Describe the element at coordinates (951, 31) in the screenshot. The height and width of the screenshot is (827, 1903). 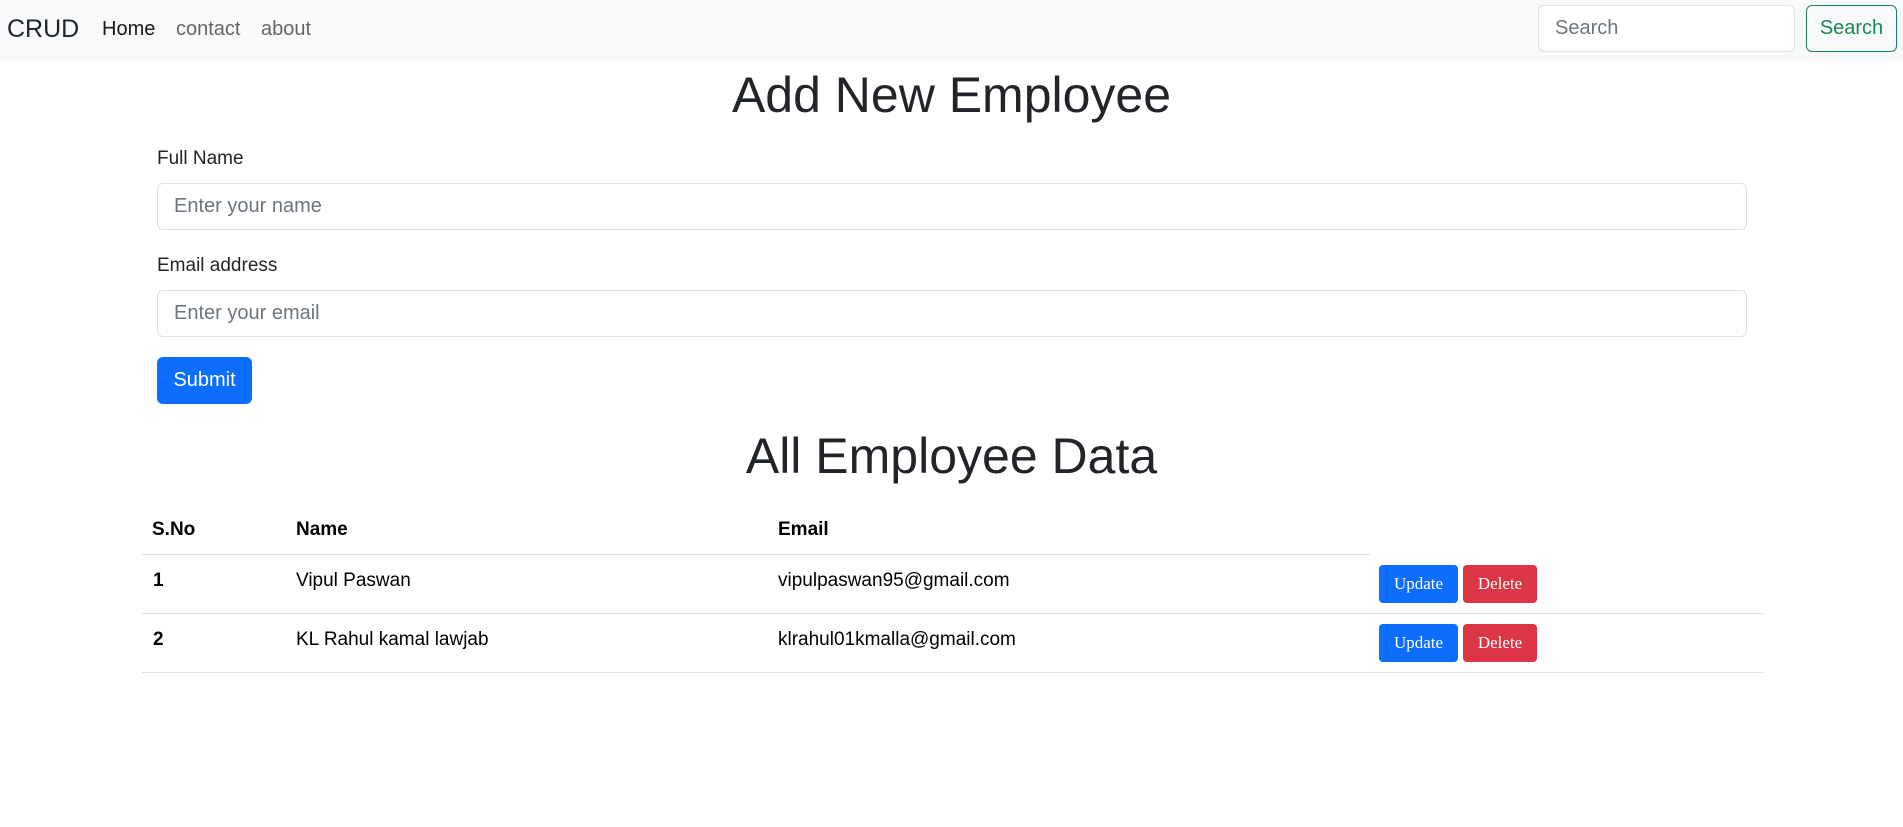
I see `navbar: CRUD Home contact about Search` at that location.